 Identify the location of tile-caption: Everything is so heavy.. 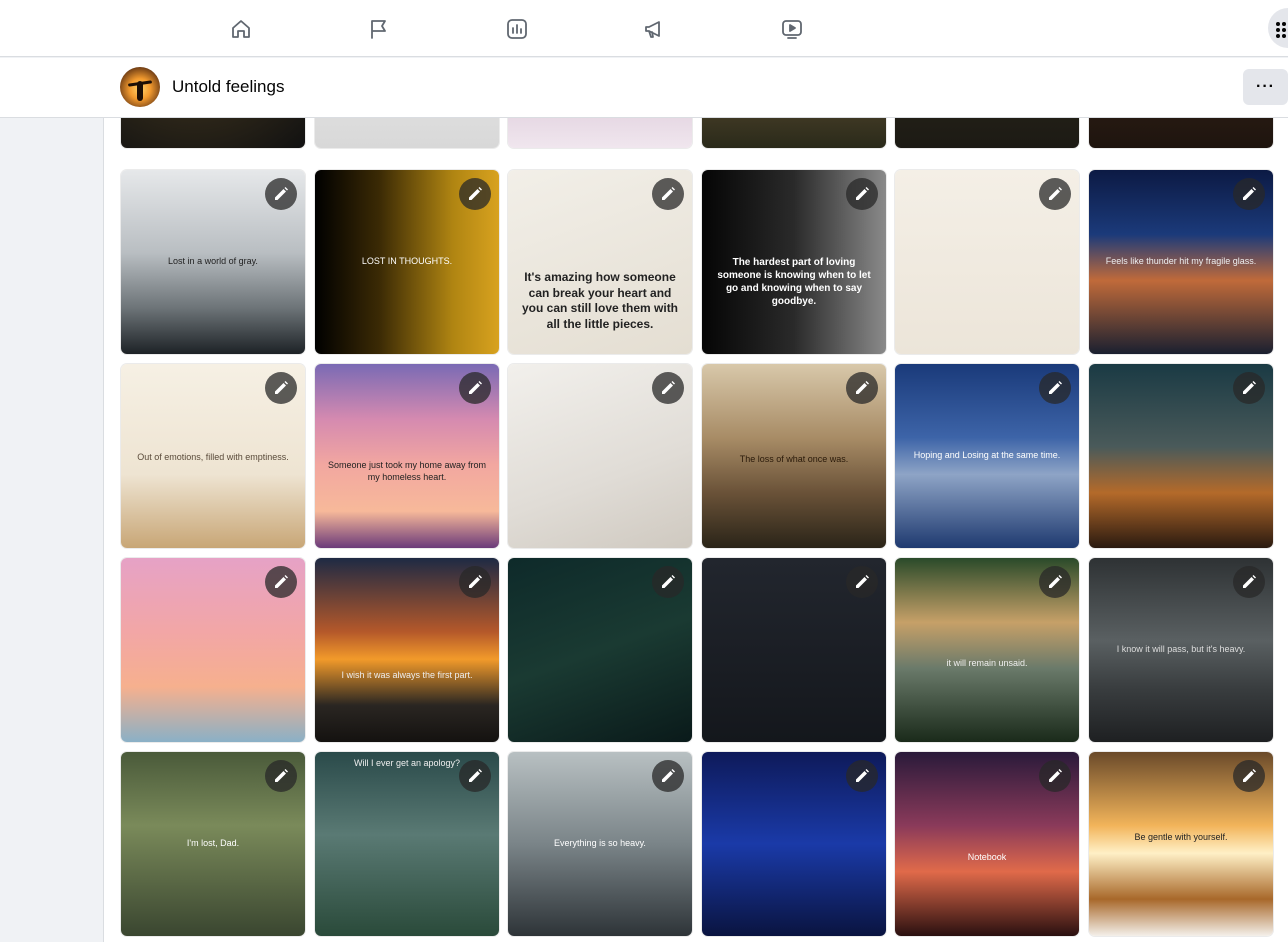
(600, 843).